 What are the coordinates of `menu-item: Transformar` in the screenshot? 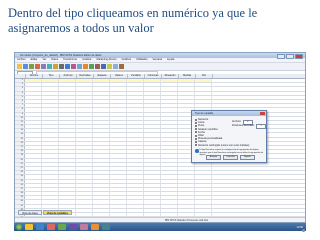 It's located at (70, 60).